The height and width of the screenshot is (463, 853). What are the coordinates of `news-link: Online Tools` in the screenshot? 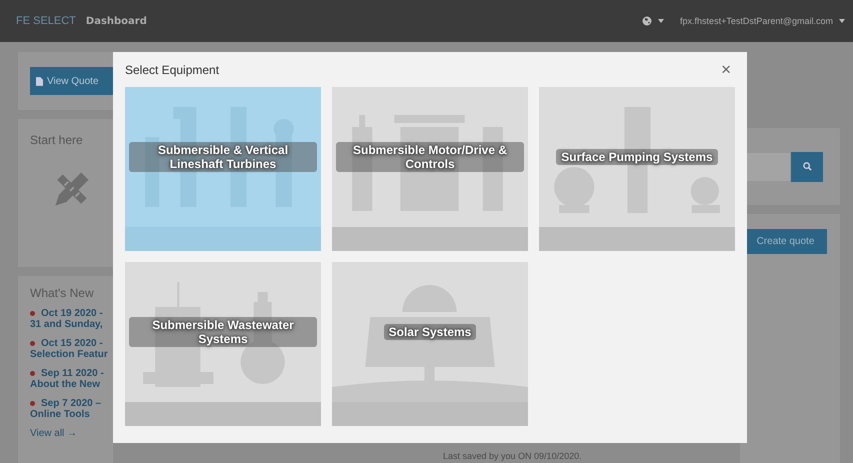 It's located at (71, 414).